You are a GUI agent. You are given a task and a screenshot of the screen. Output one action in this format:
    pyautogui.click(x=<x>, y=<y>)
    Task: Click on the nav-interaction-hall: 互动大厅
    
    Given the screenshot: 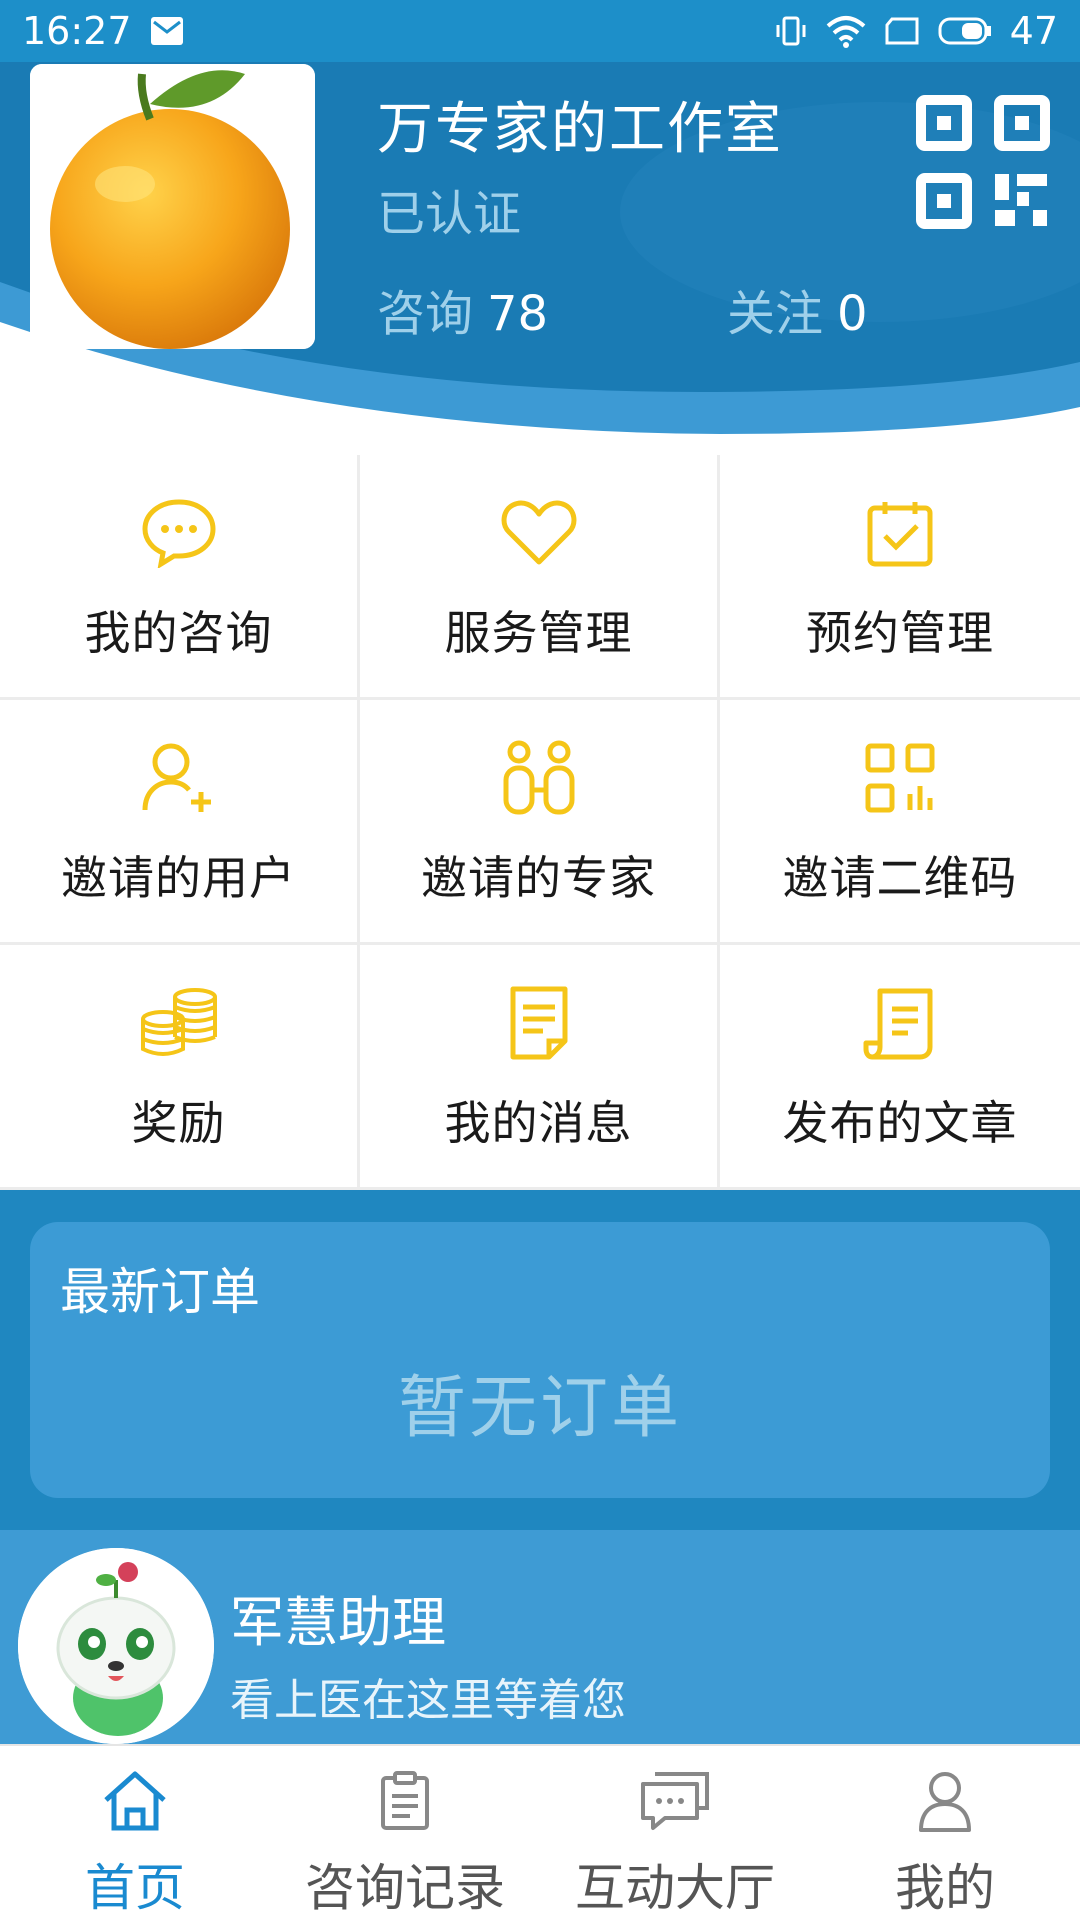 What is the action you would take?
    pyautogui.click(x=675, y=1833)
    